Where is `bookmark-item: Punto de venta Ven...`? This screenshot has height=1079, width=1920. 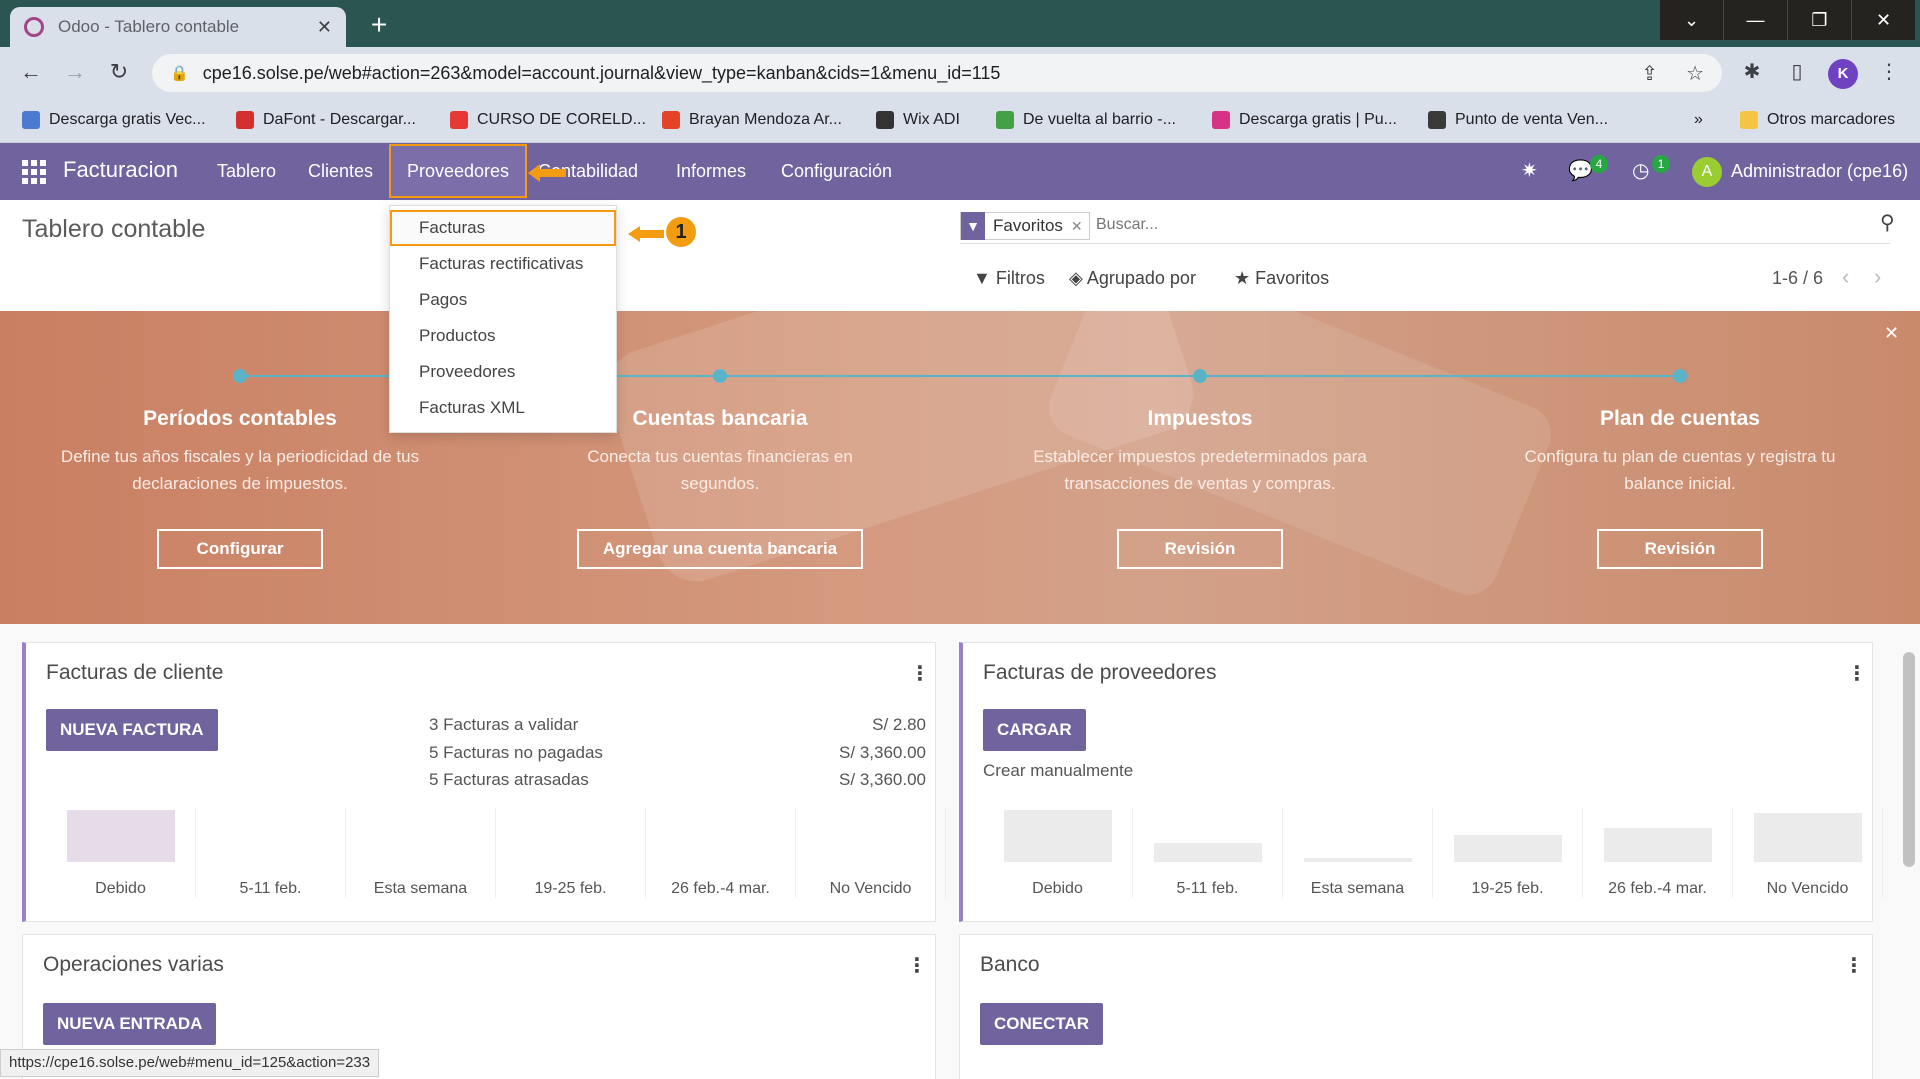
bookmark-item: Punto de venta Ven... is located at coordinates (1518, 120).